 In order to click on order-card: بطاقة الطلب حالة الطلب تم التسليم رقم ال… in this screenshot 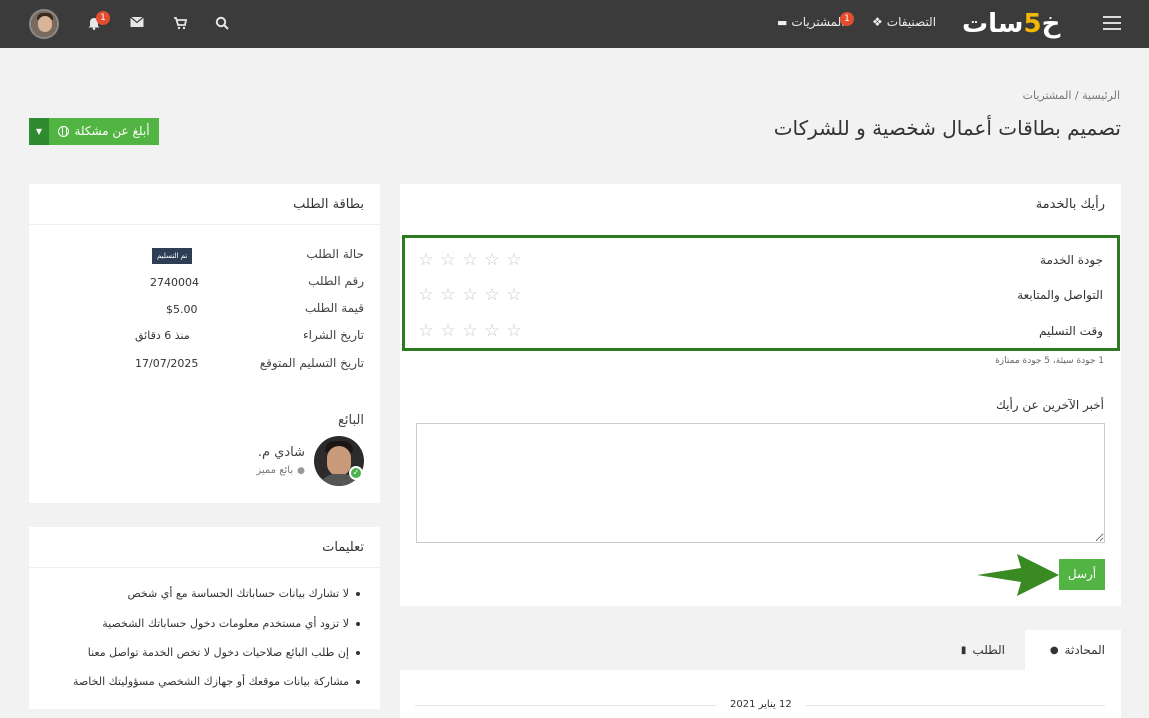, I will do `click(204, 343)`.